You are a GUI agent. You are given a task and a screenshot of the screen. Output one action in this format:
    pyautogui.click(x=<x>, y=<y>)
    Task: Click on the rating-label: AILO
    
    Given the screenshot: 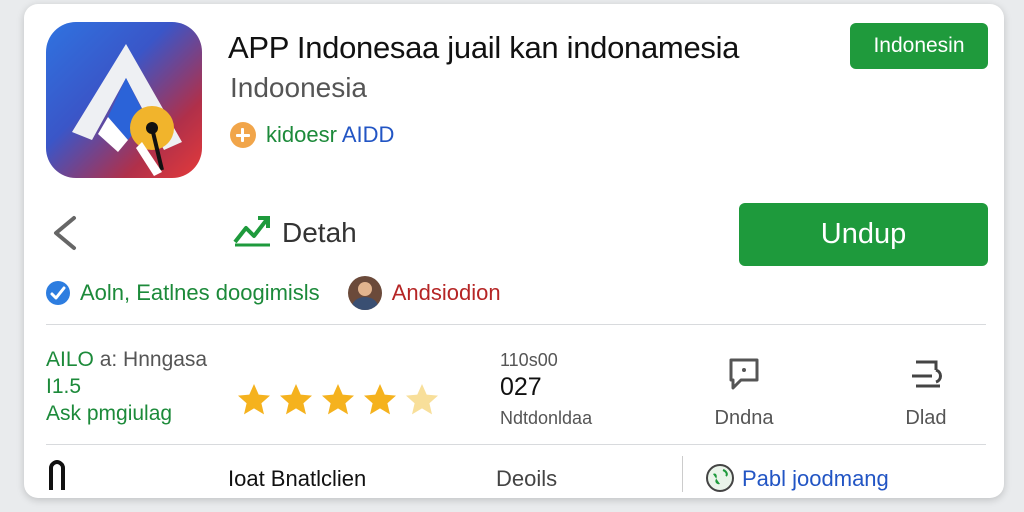 What is the action you would take?
    pyautogui.click(x=70, y=359)
    